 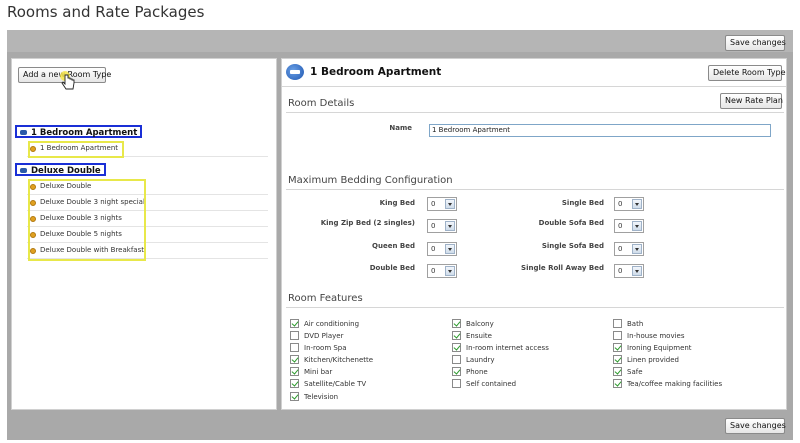 I want to click on bed-icon, so click(x=295, y=72).